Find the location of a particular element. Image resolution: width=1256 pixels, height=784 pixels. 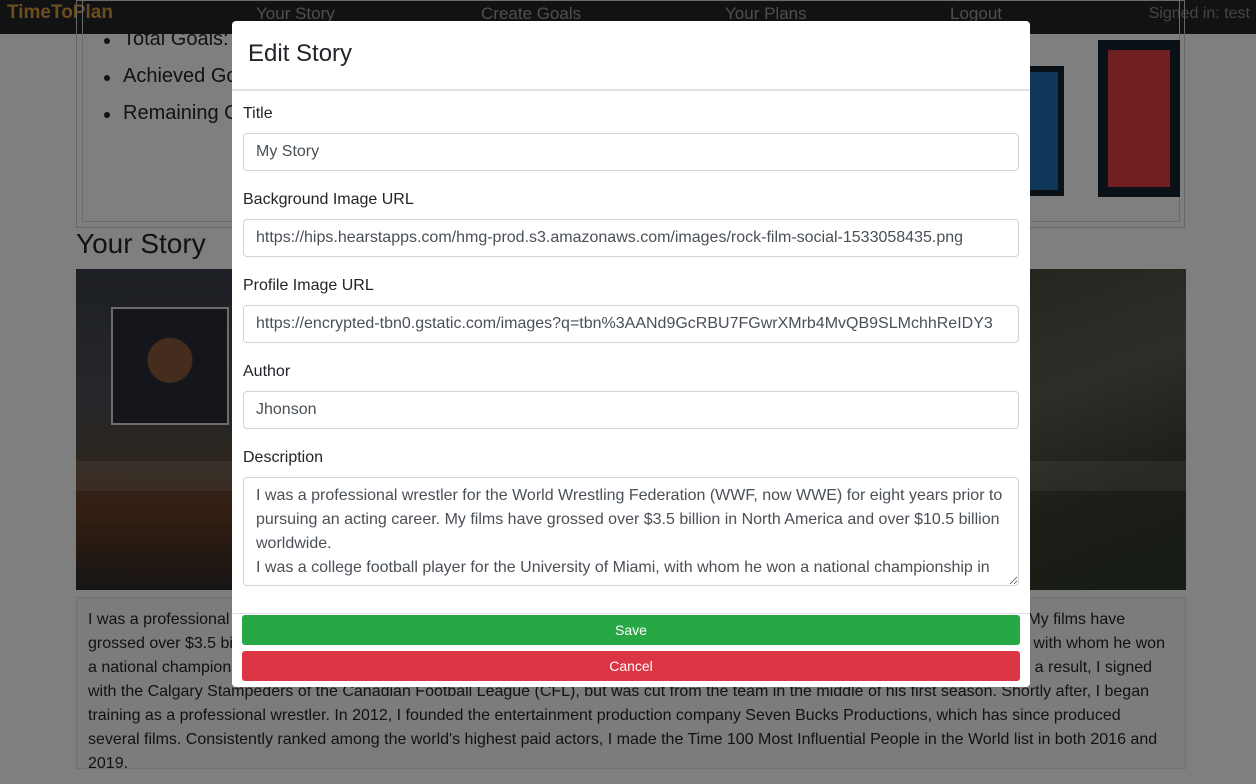

background-url-label: Background Image URL is located at coordinates (328, 199).